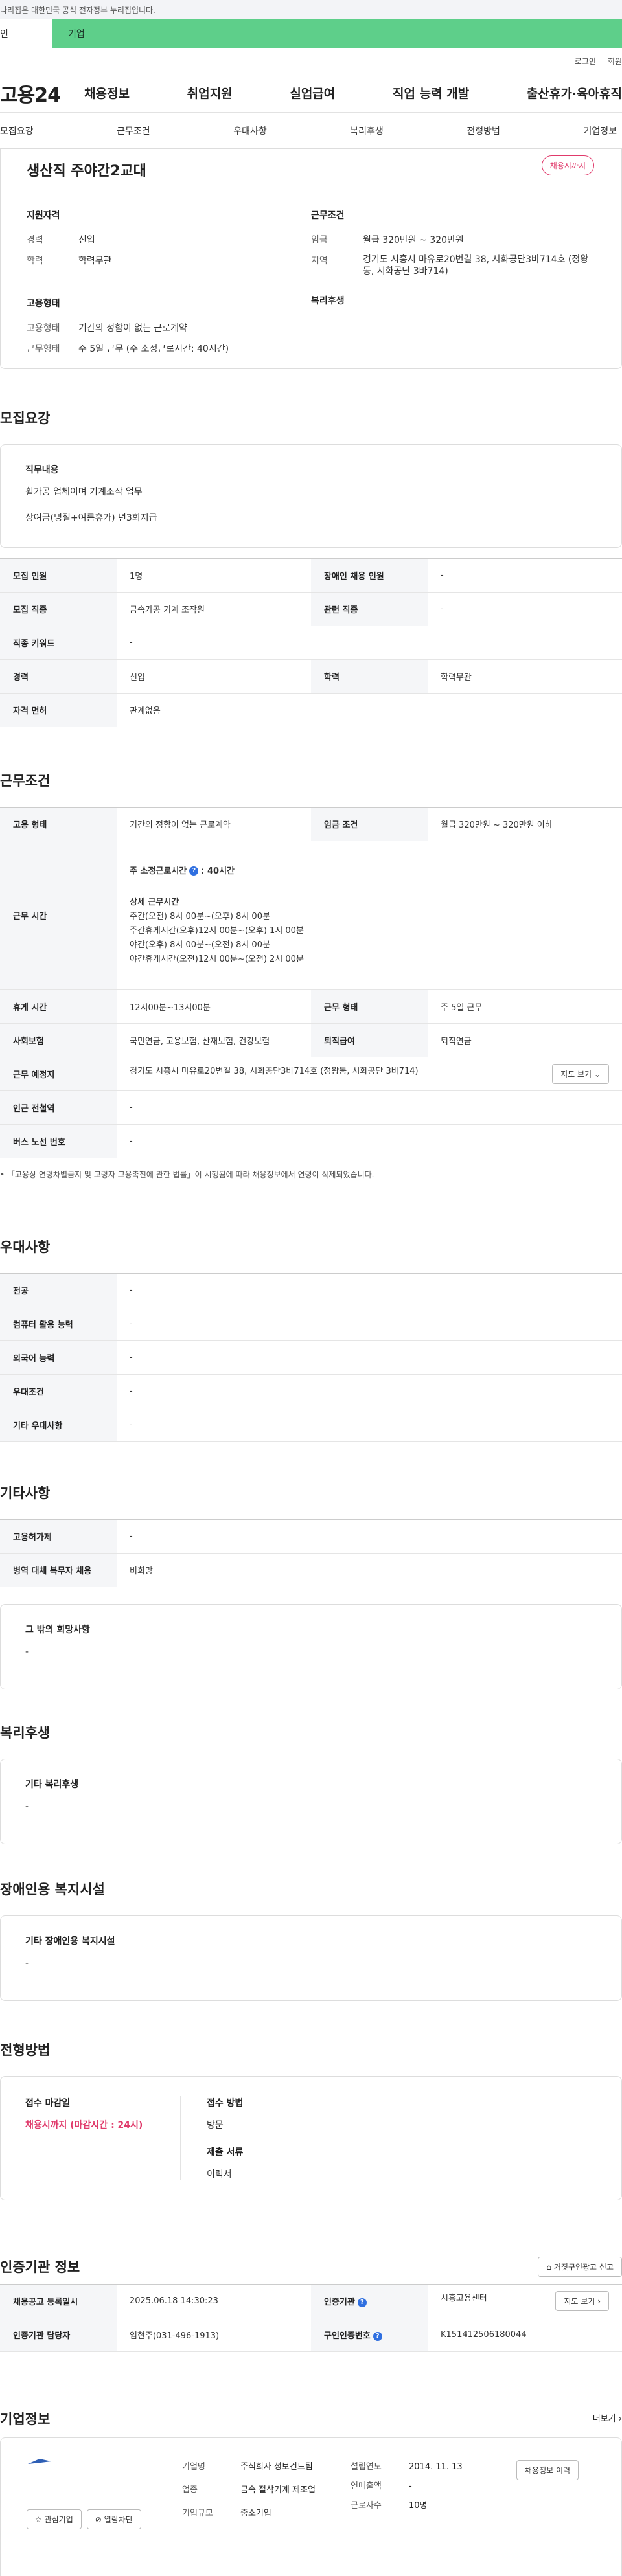  Describe the element at coordinates (87, 240) in the screenshot. I see `exp-value: 신입` at that location.